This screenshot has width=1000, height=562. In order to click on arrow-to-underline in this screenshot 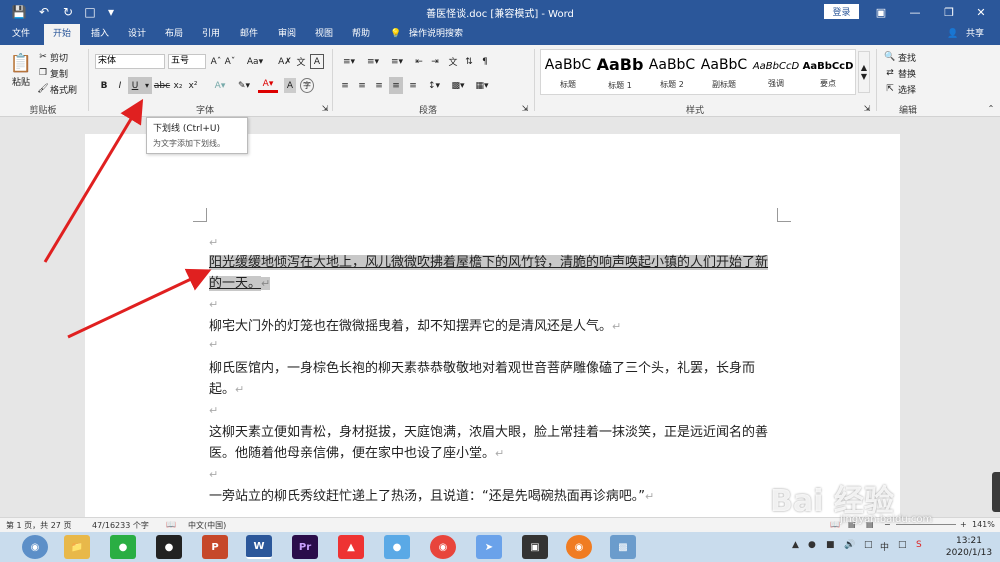, I will do `click(93, 180)`.